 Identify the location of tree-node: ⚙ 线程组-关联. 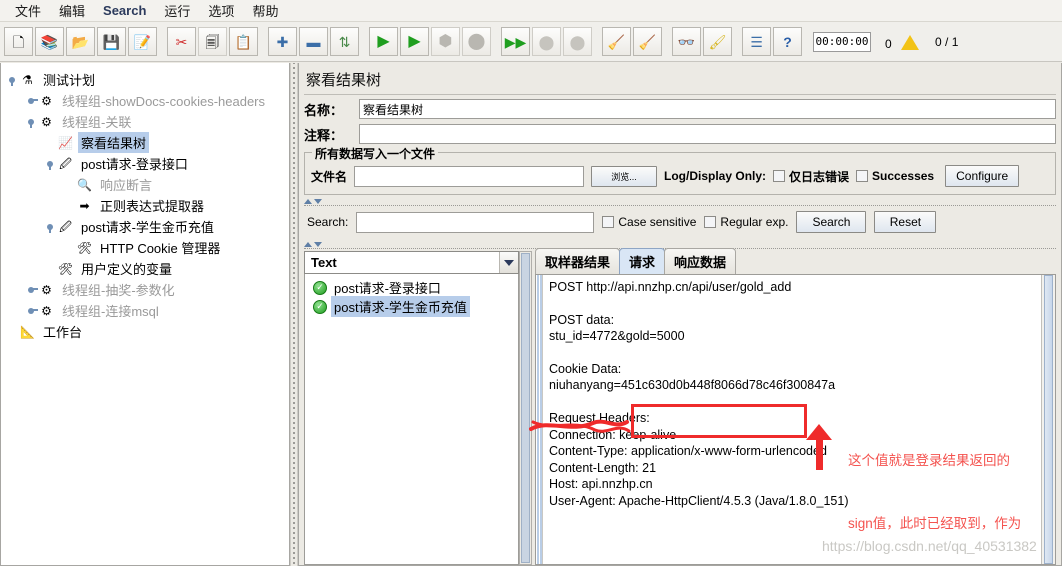
(148, 121).